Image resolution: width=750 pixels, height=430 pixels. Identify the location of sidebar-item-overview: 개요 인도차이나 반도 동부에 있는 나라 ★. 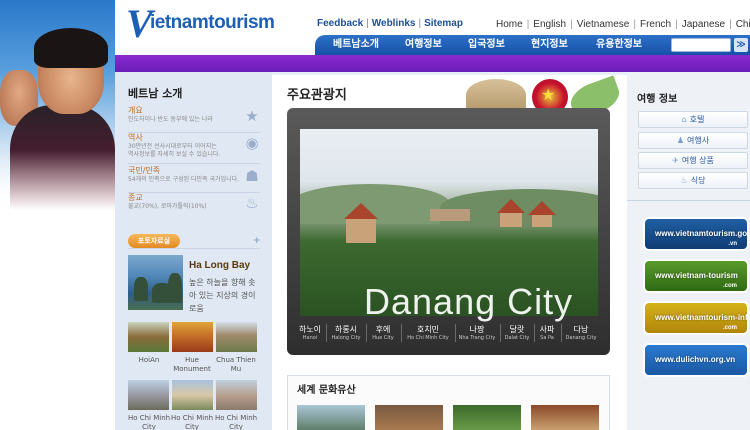
(194, 119).